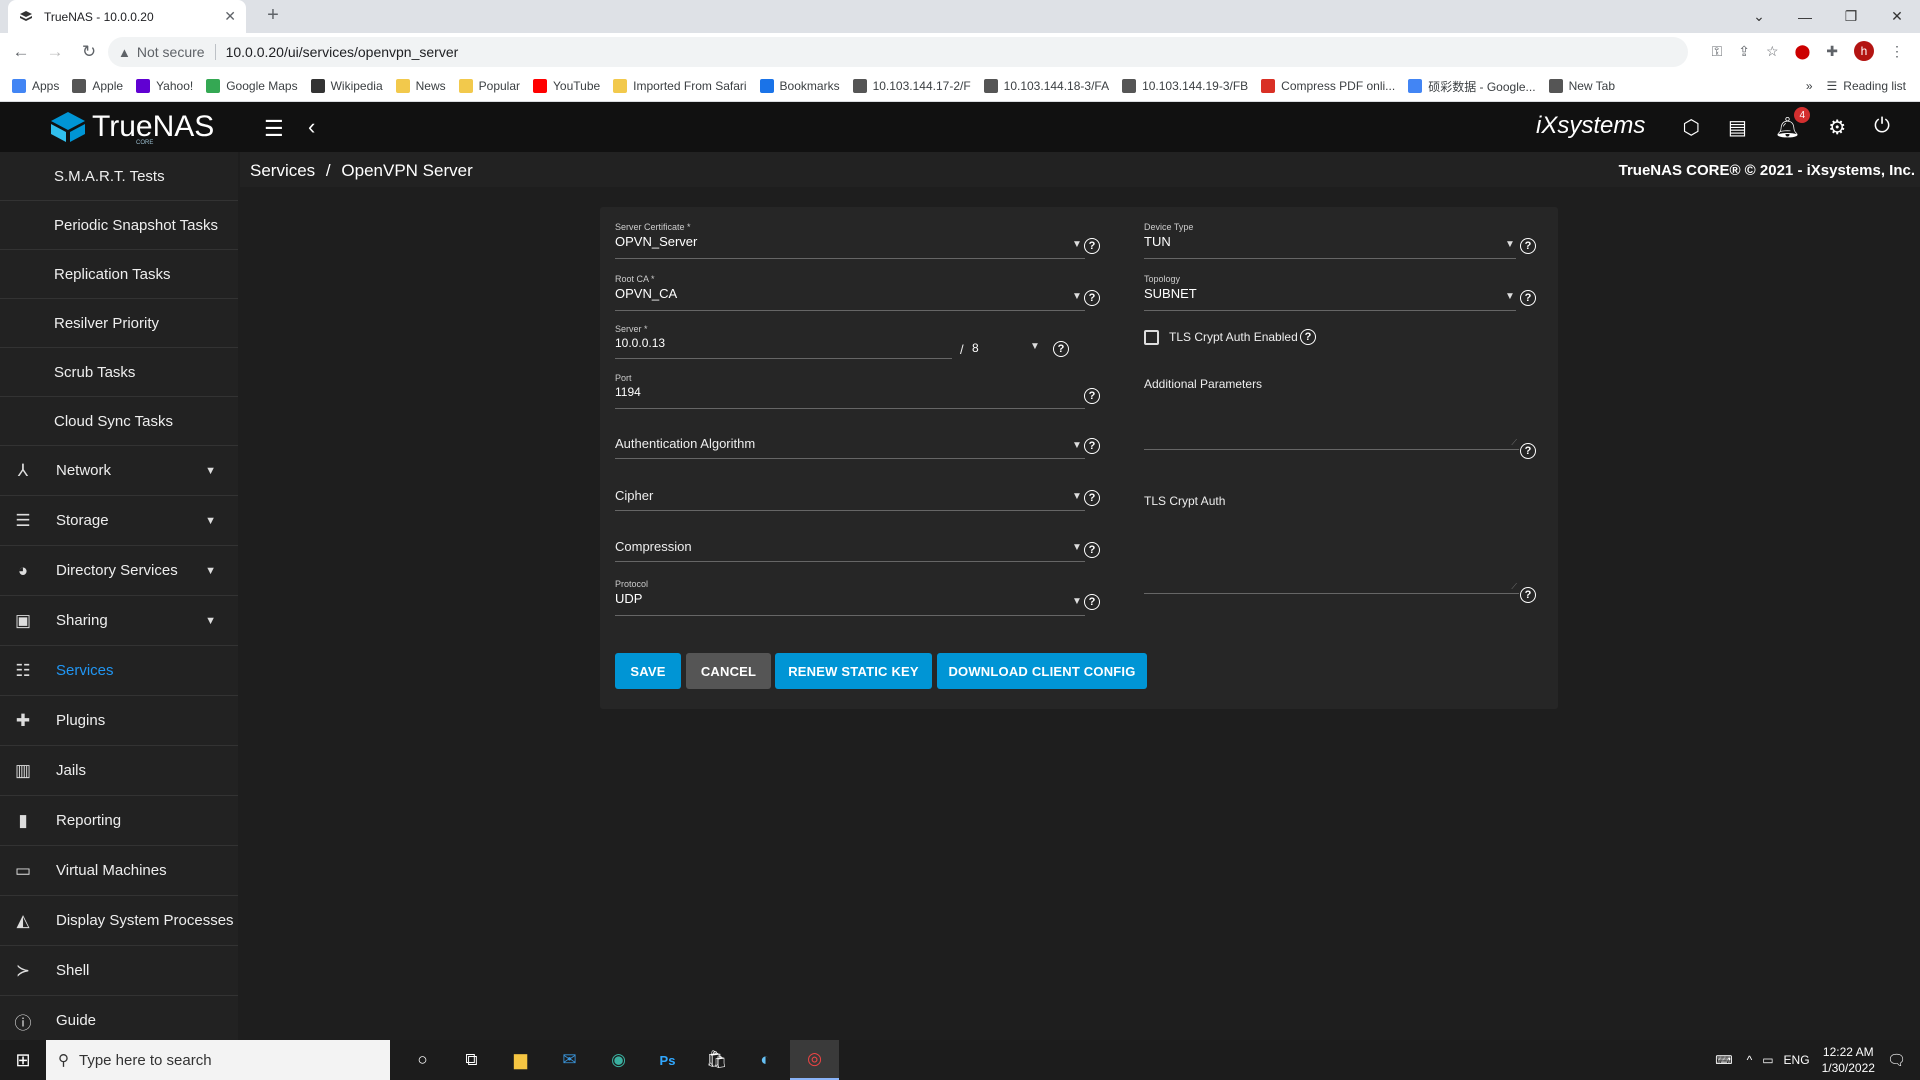 The width and height of the screenshot is (1920, 1080). Describe the element at coordinates (119, 771) in the screenshot. I see `sidebar-item-jails: ▥ Jails` at that location.